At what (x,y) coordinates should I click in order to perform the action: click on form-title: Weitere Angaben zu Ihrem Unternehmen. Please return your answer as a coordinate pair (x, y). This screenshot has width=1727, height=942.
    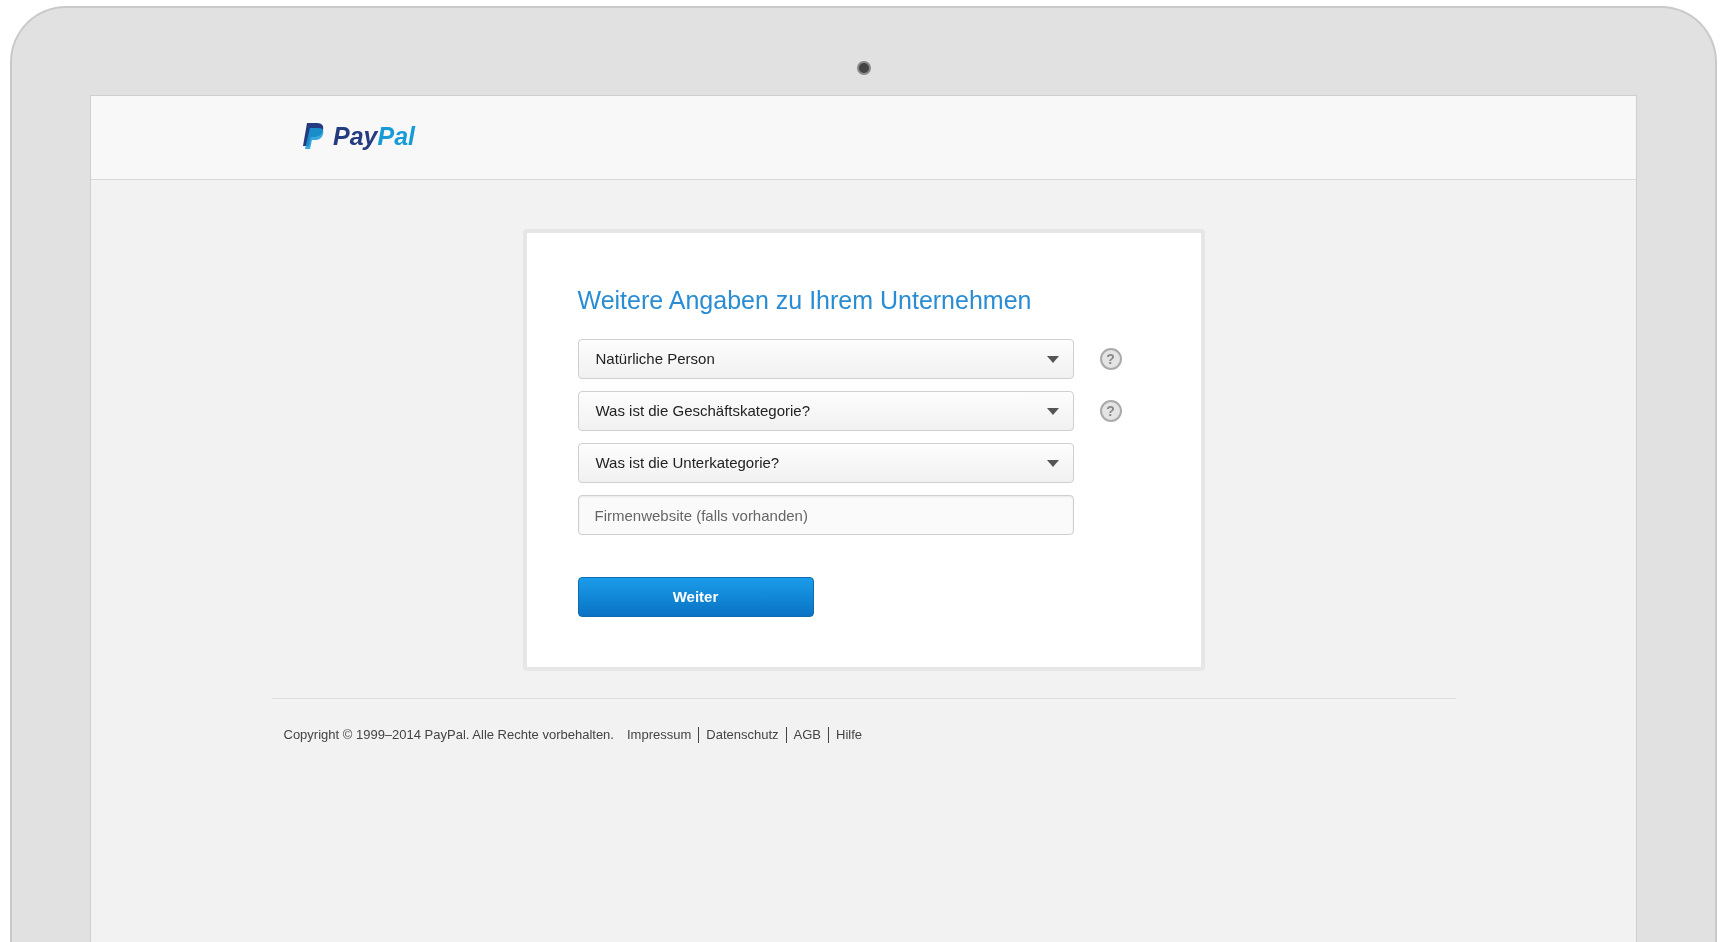
    Looking at the image, I should click on (805, 300).